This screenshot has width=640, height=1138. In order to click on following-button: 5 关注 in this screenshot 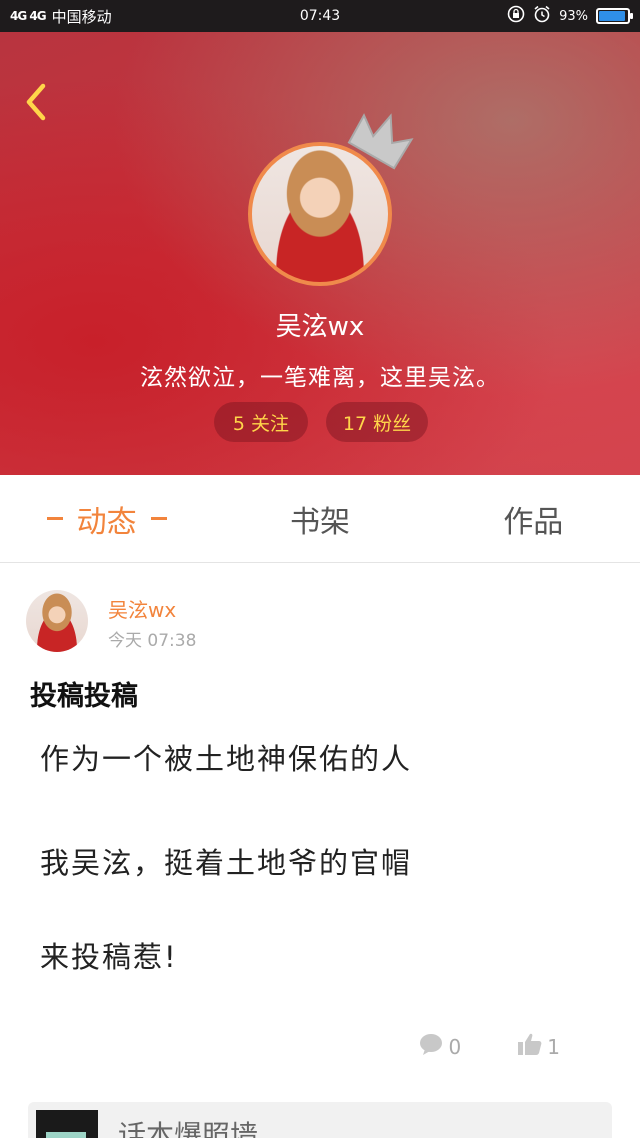, I will do `click(261, 422)`.